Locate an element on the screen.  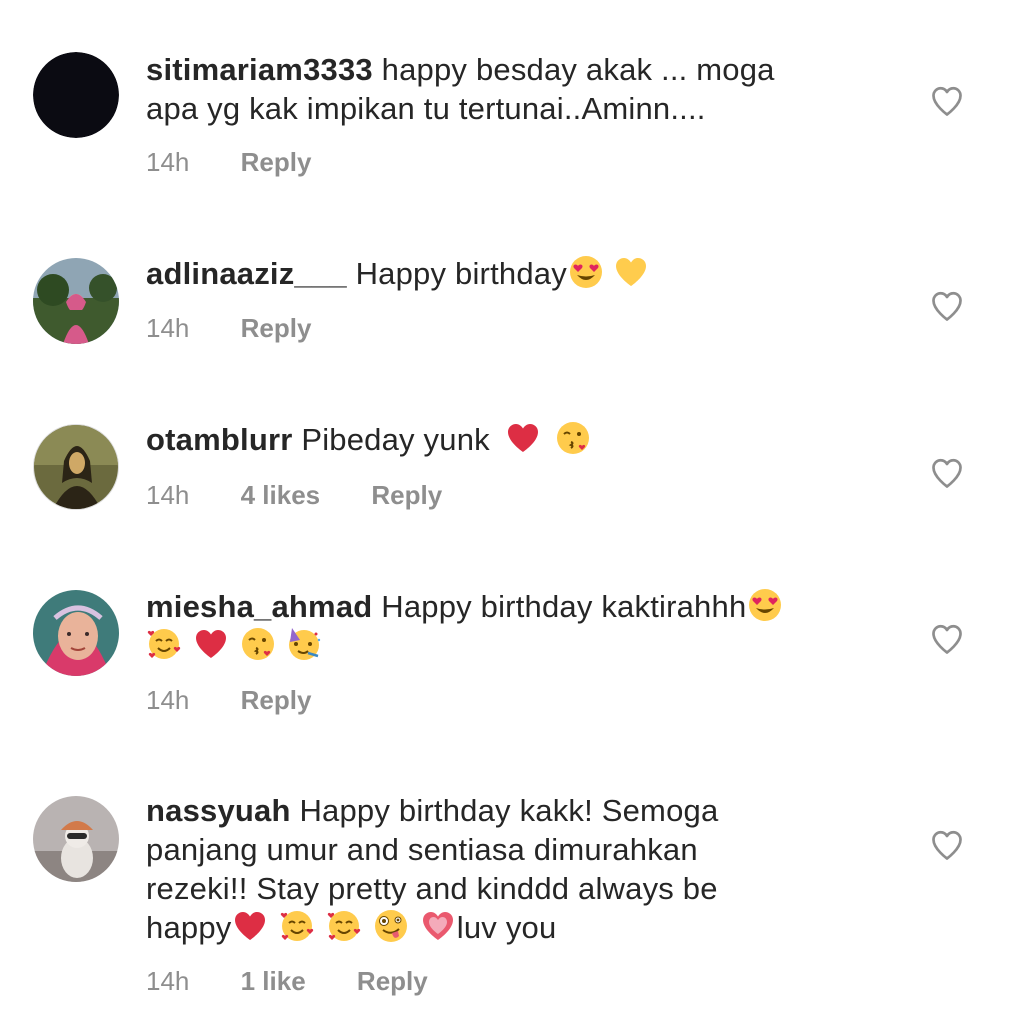
comment-meta: 14h 4 likes Reply is located at coordinates (294, 495).